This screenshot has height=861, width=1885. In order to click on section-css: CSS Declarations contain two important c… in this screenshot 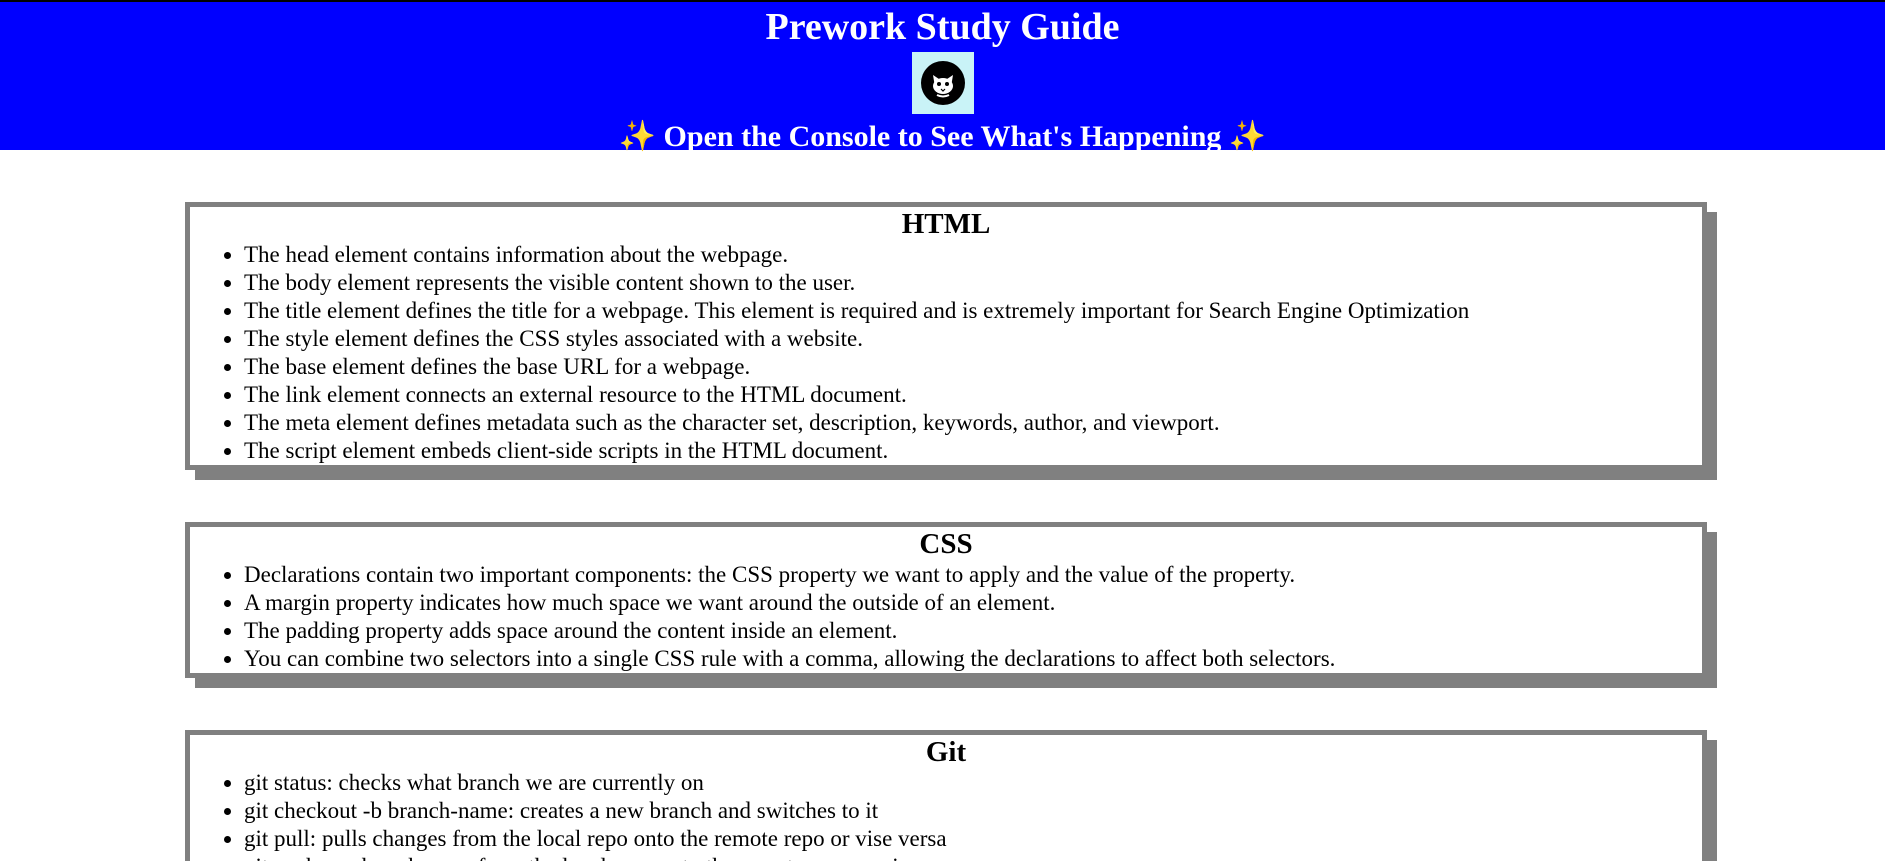, I will do `click(946, 600)`.